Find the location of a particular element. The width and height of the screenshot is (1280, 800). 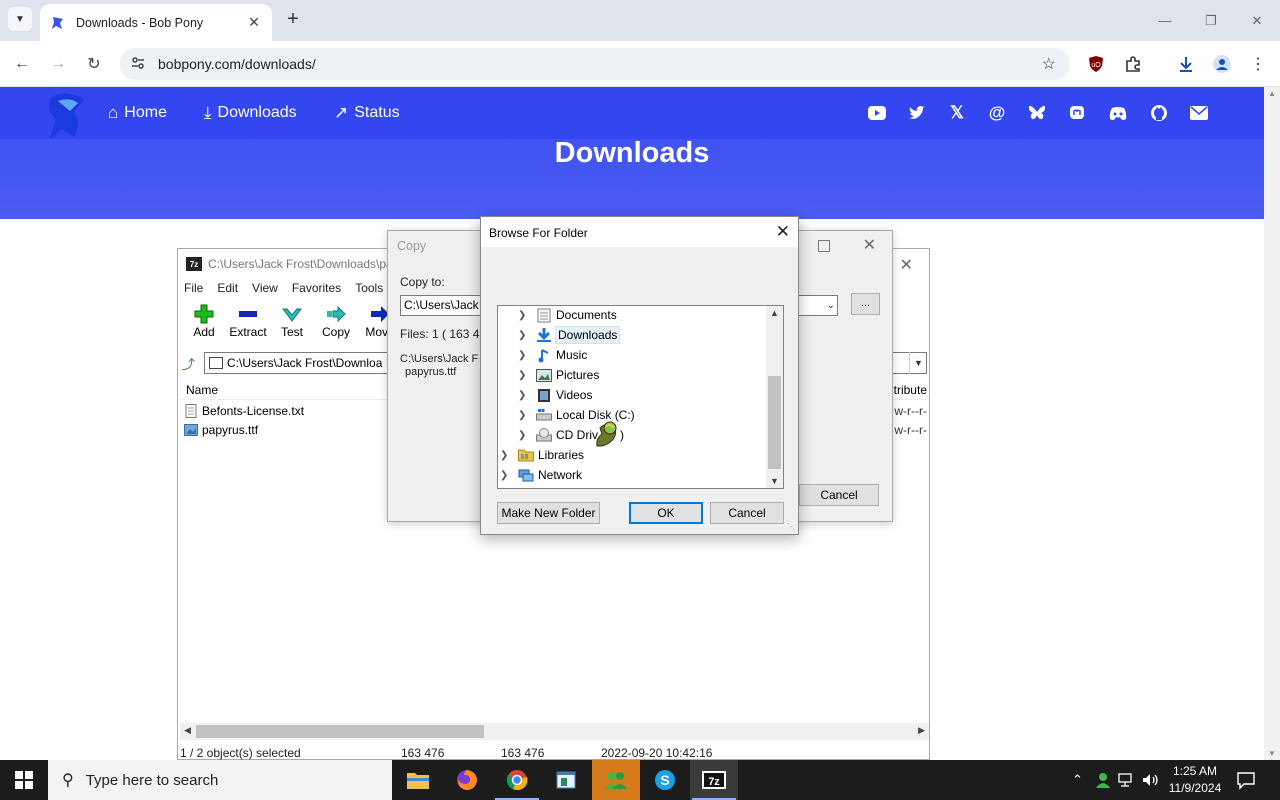

tree-item-network: ❯ Network is located at coordinates (541, 475).